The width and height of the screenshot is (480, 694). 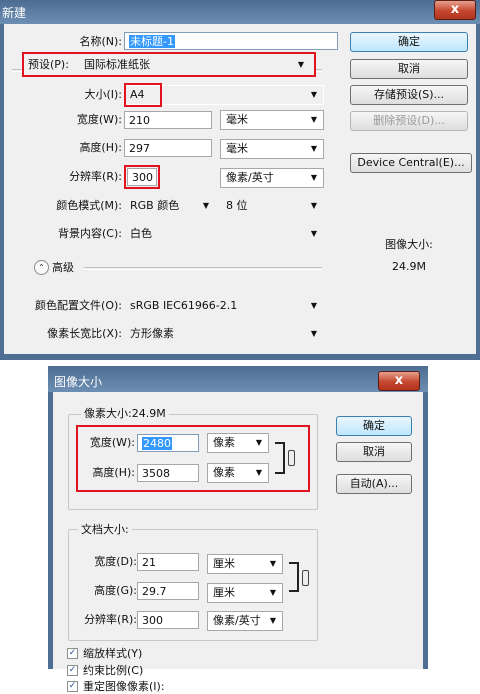 What do you see at coordinates (224, 334) in the screenshot?
I see `pixel-aspect-select: 方形像素 ▼` at bounding box center [224, 334].